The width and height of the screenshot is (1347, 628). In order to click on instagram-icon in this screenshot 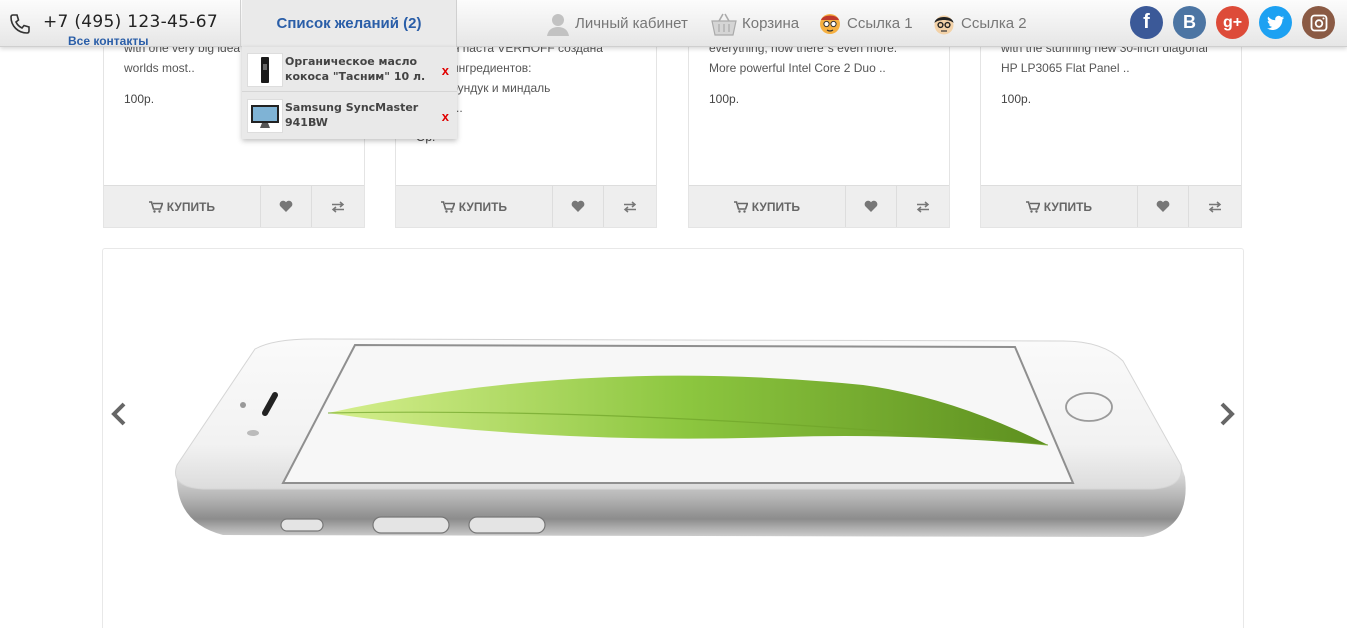, I will do `click(1318, 22)`.